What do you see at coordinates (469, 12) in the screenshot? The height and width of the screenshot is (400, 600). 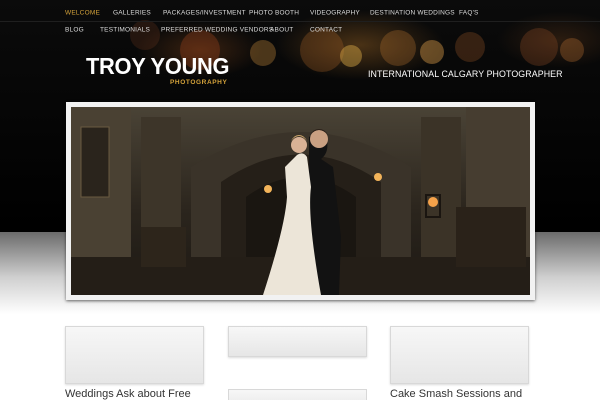 I see `nav-faqs: FAQ'S` at bounding box center [469, 12].